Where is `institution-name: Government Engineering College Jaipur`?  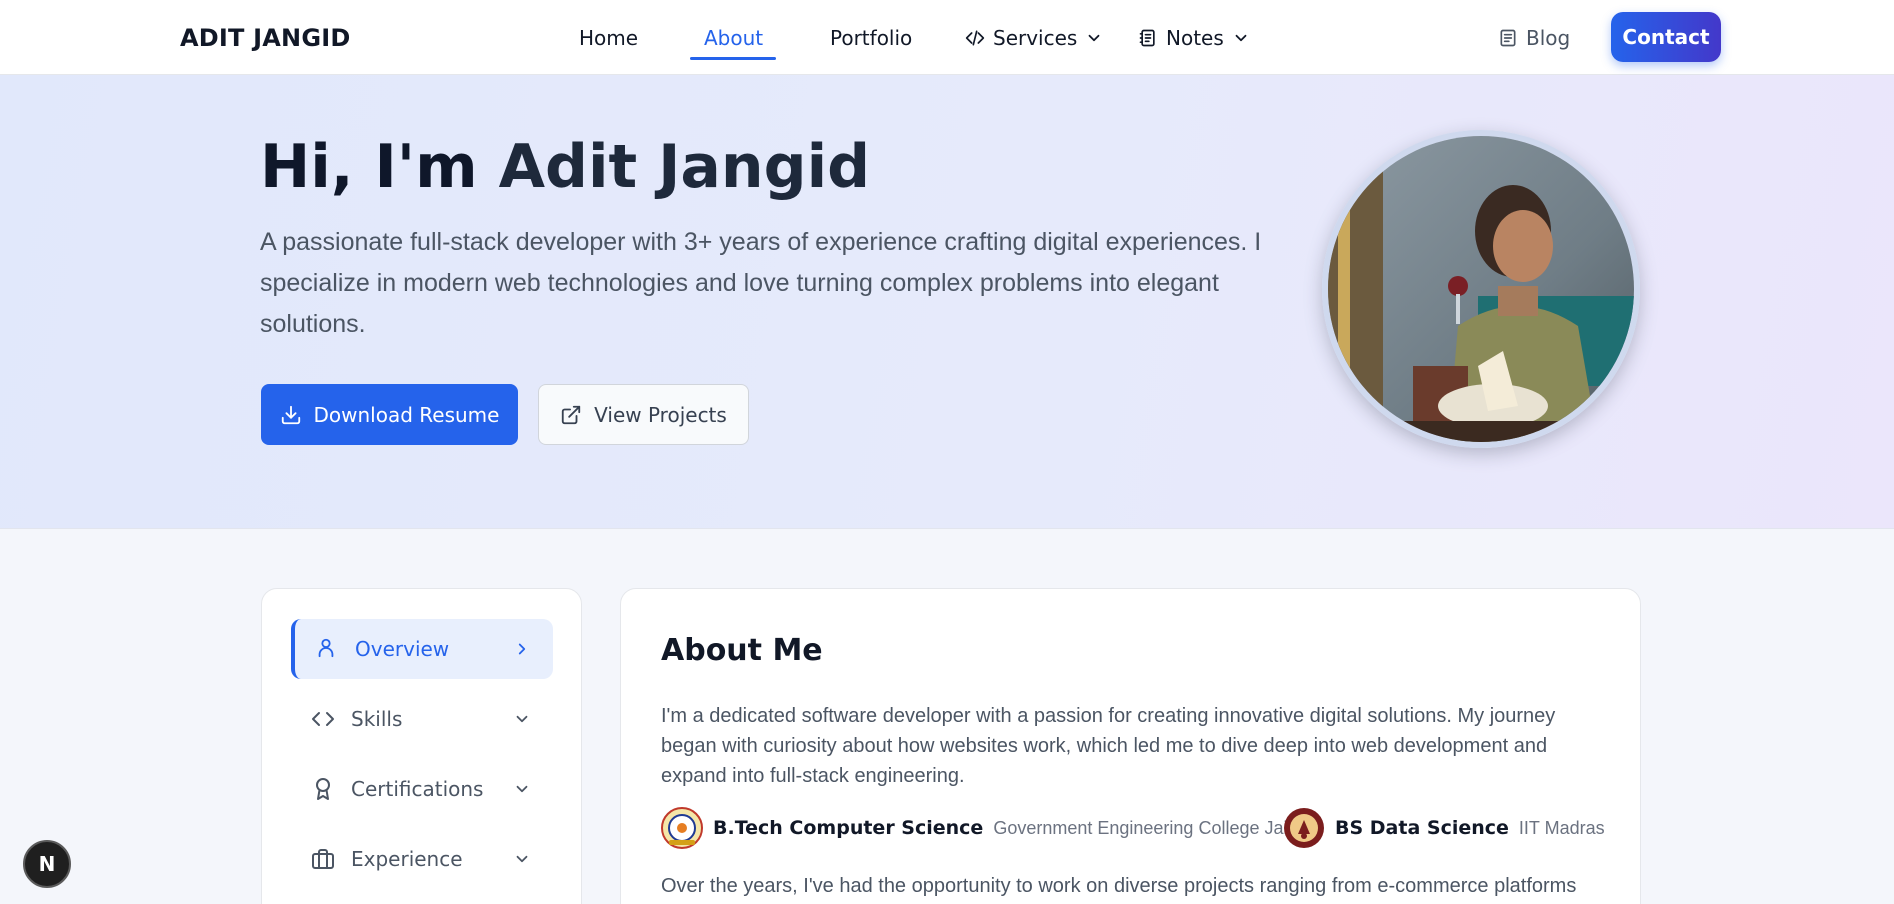
institution-name: Government Engineering College Jaipur is located at coordinates (1153, 827).